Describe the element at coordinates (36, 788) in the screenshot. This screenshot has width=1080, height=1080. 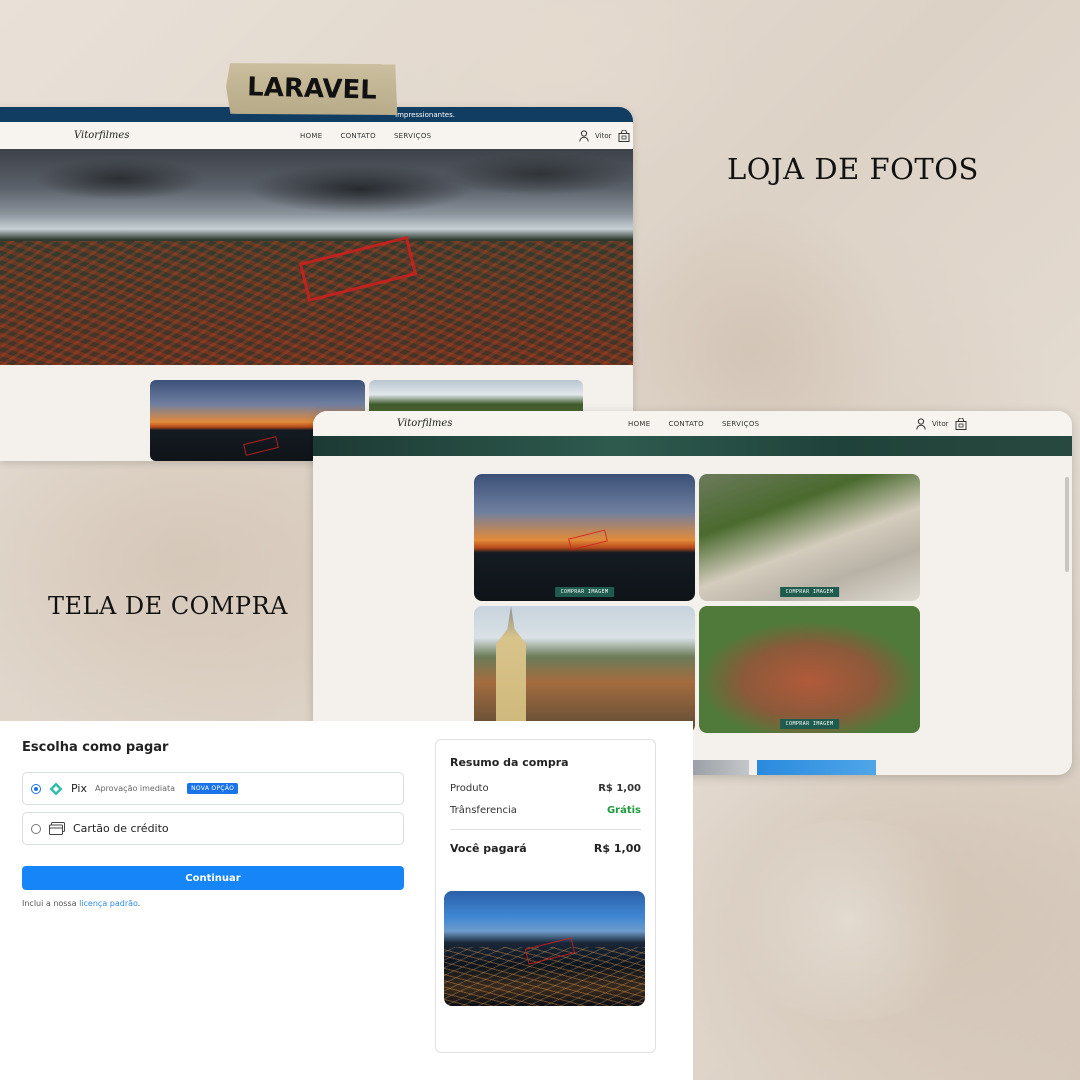
I see `pix-radio` at that location.